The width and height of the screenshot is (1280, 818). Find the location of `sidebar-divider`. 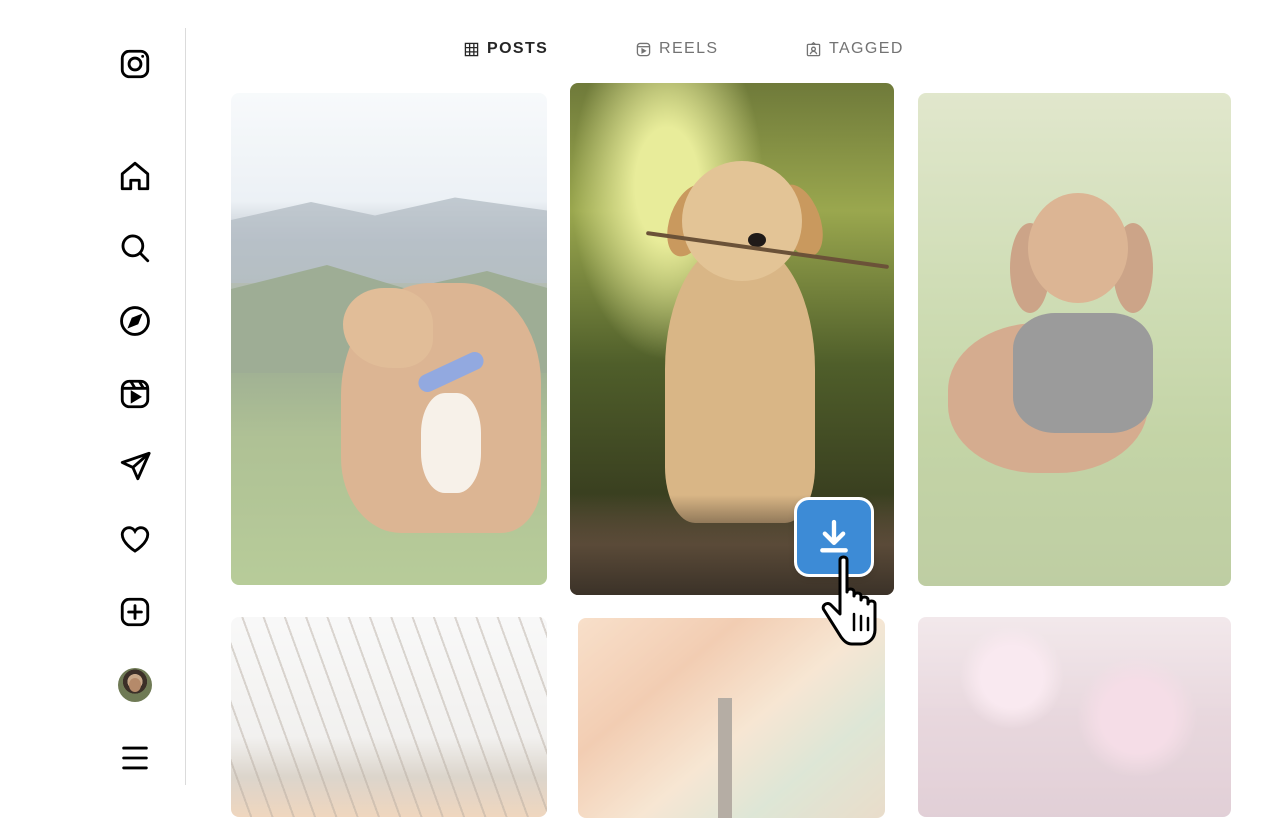

sidebar-divider is located at coordinates (185, 406).